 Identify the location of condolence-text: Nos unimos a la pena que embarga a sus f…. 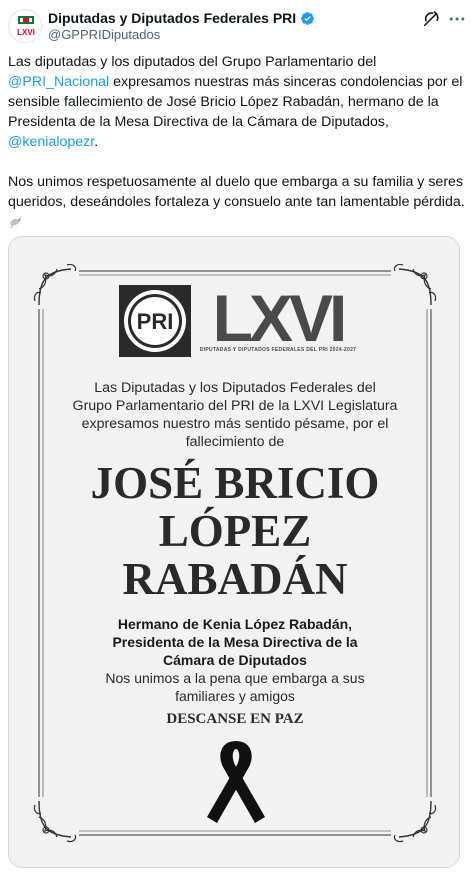
(235, 687).